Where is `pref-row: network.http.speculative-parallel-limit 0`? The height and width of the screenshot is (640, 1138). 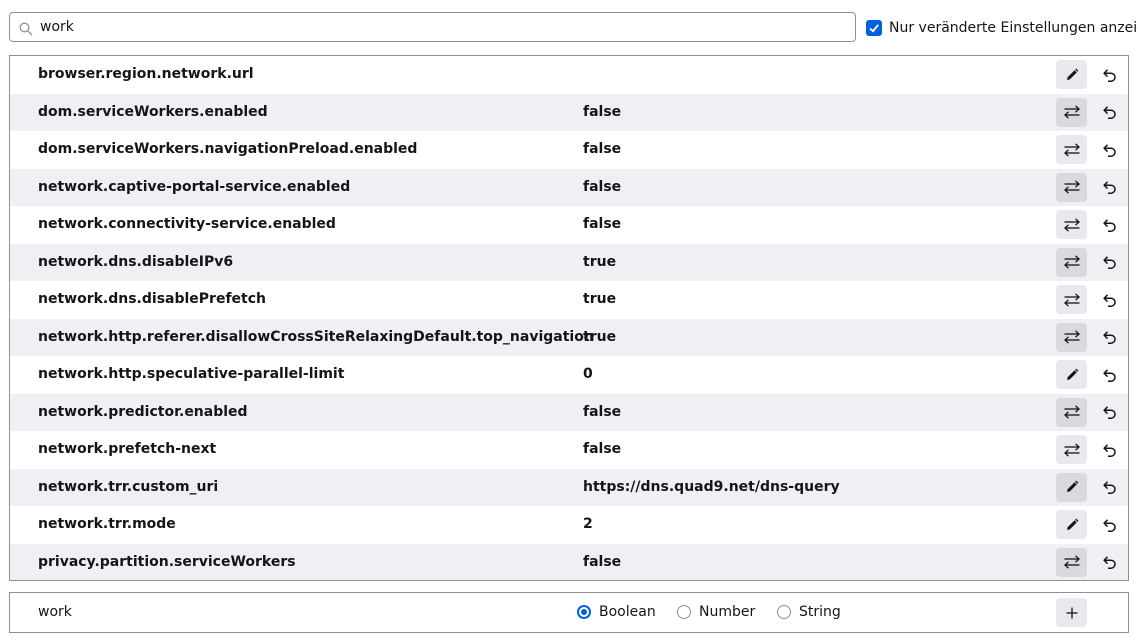 pref-row: network.http.speculative-parallel-limit 0 is located at coordinates (569, 375).